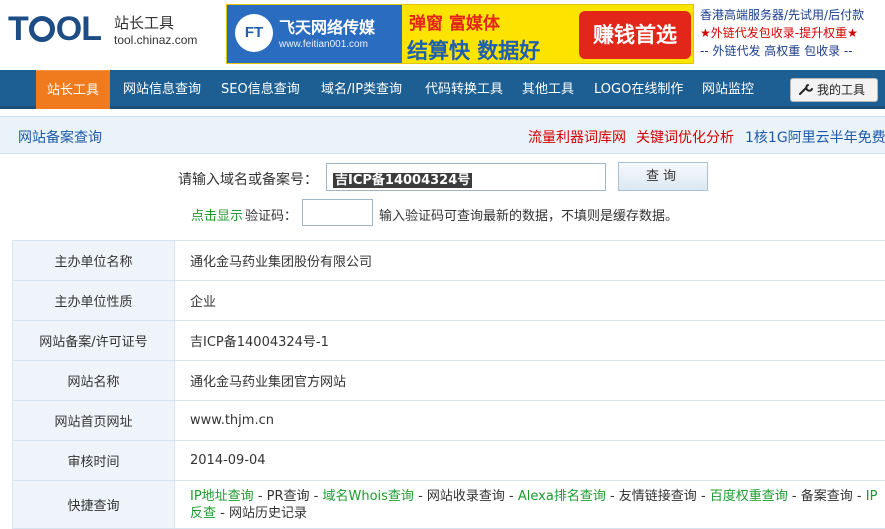 The image size is (885, 529). What do you see at coordinates (162, 89) in the screenshot?
I see `nav-item-site-info: 网站信息查询` at bounding box center [162, 89].